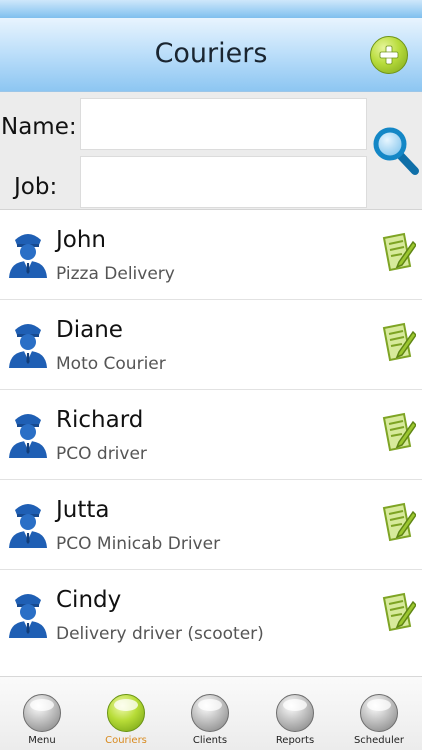 The image size is (422, 750). I want to click on courier-job: Delivery driver (scooter), so click(160, 634).